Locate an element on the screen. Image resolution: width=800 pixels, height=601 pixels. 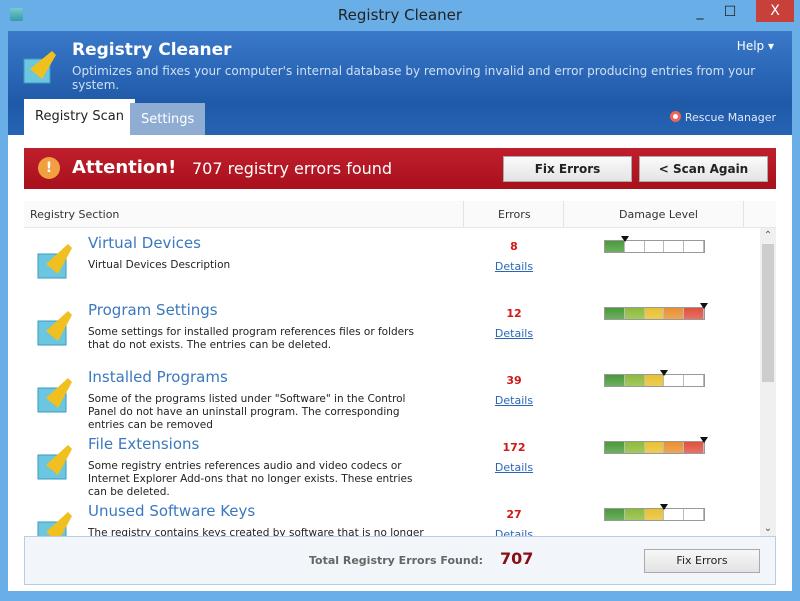
section-name: Installed Programs is located at coordinates (158, 377).